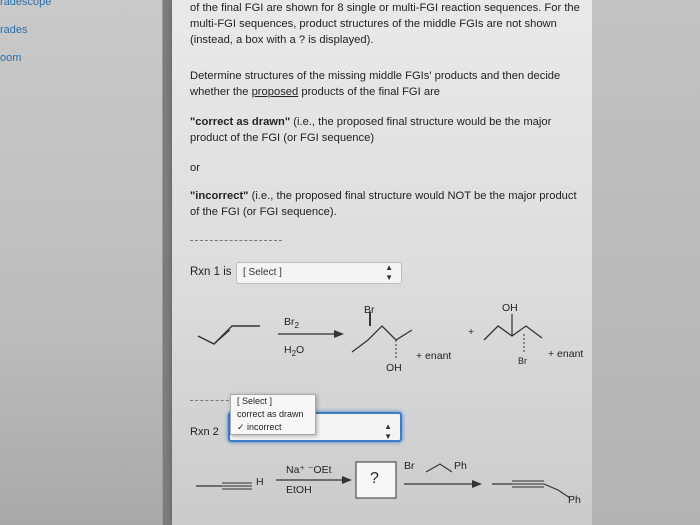 This screenshot has height=525, width=700. I want to click on rxn2-option-select: [ Select ], so click(273, 401).